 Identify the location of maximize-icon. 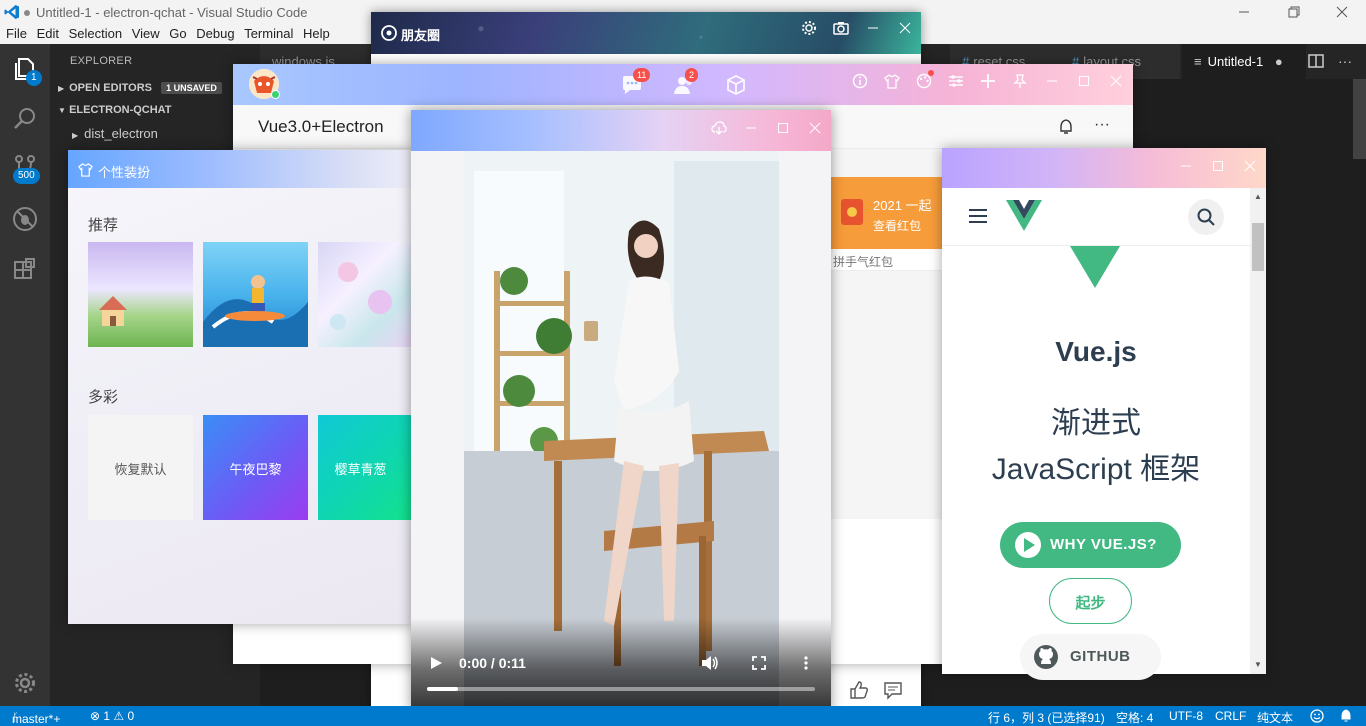
(783, 128).